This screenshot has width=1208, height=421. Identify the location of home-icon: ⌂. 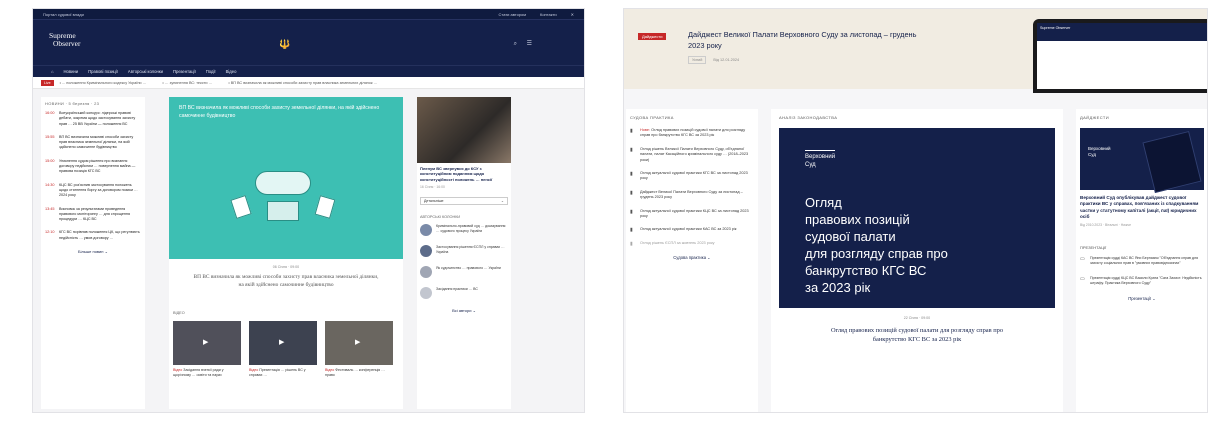
(52, 71).